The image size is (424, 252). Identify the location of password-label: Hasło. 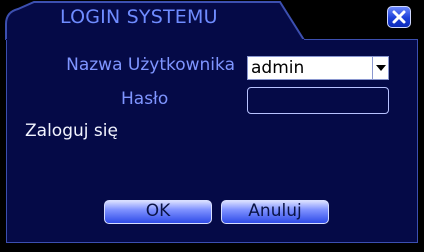
(145, 99).